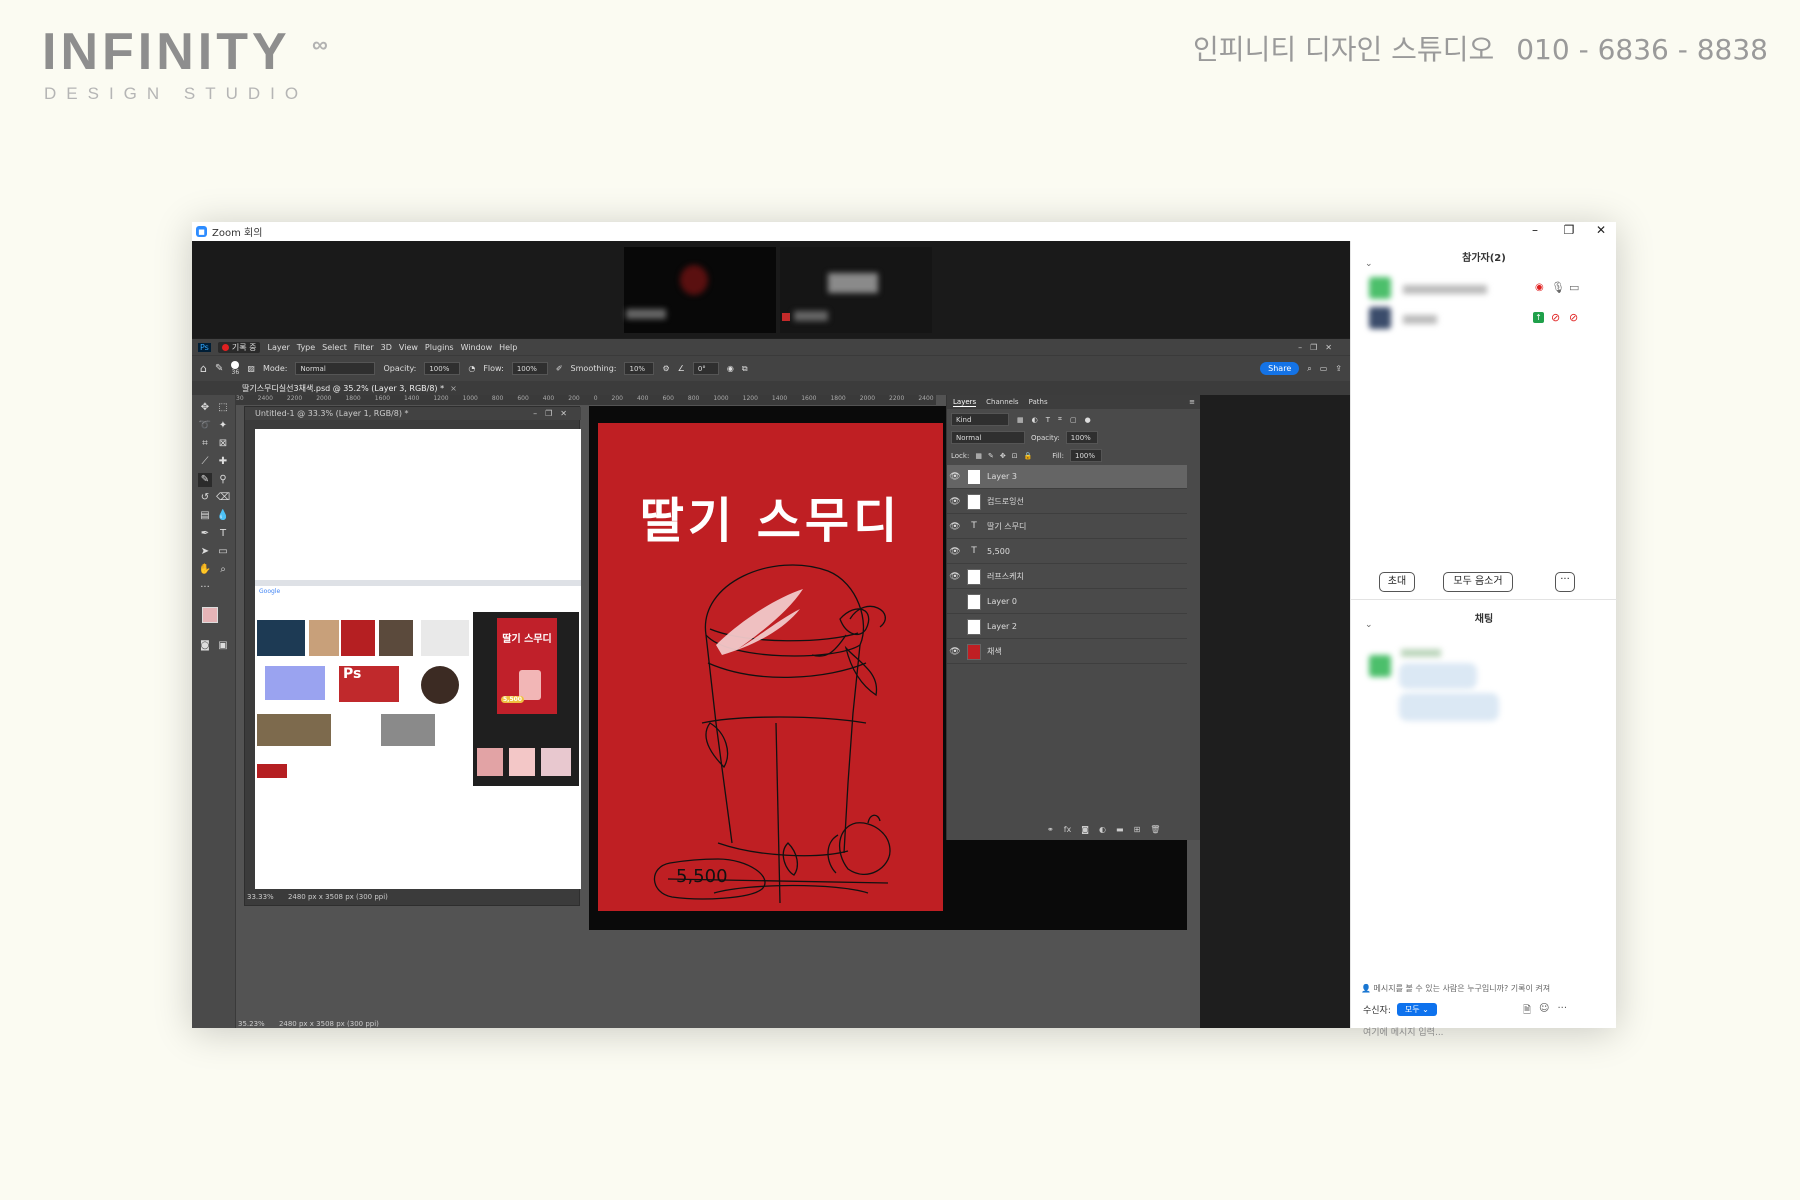  Describe the element at coordinates (1397, 582) in the screenshot. I see `invite-button: 초대` at that location.